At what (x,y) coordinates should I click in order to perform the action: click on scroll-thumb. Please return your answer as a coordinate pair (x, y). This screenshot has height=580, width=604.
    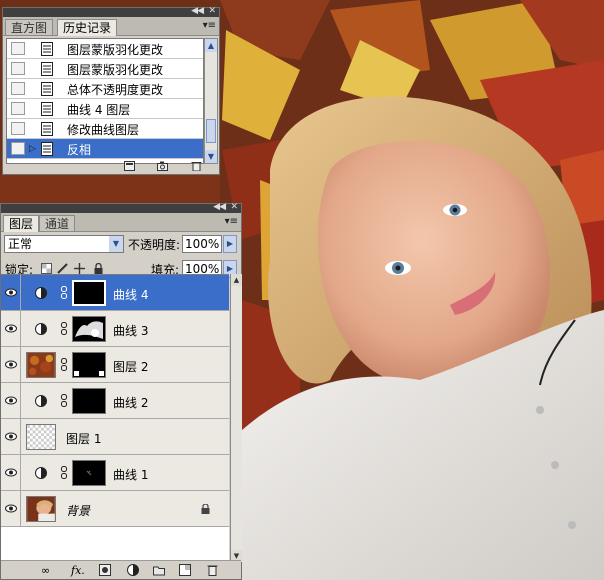
    Looking at the image, I should click on (211, 131).